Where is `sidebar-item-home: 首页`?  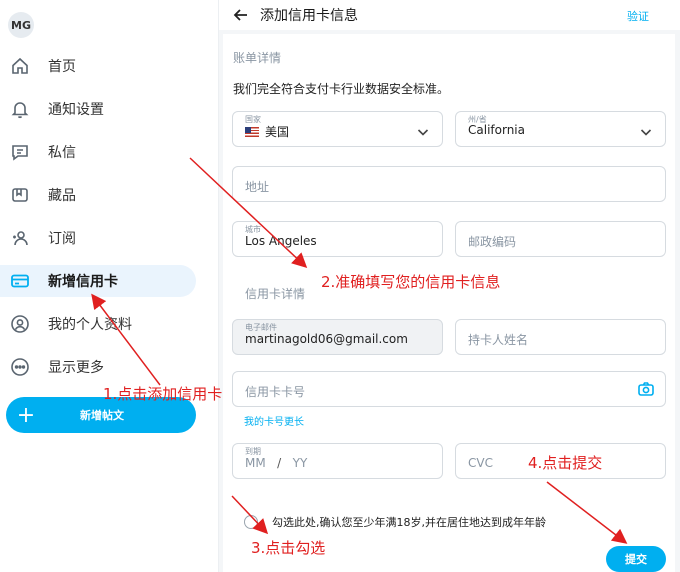
sidebar-item-home: 首页 is located at coordinates (98, 66).